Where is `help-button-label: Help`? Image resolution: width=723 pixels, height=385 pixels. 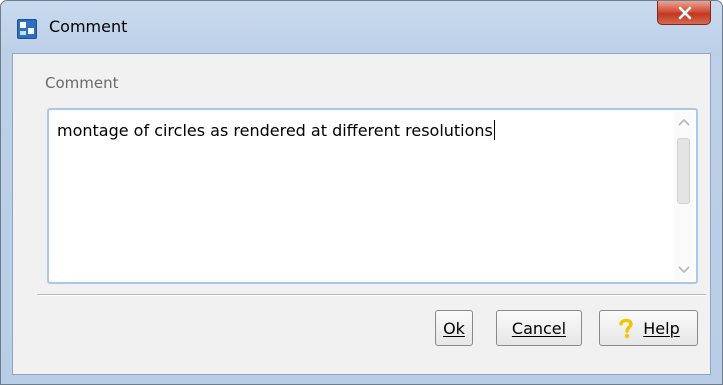 help-button-label: Help is located at coordinates (661, 328).